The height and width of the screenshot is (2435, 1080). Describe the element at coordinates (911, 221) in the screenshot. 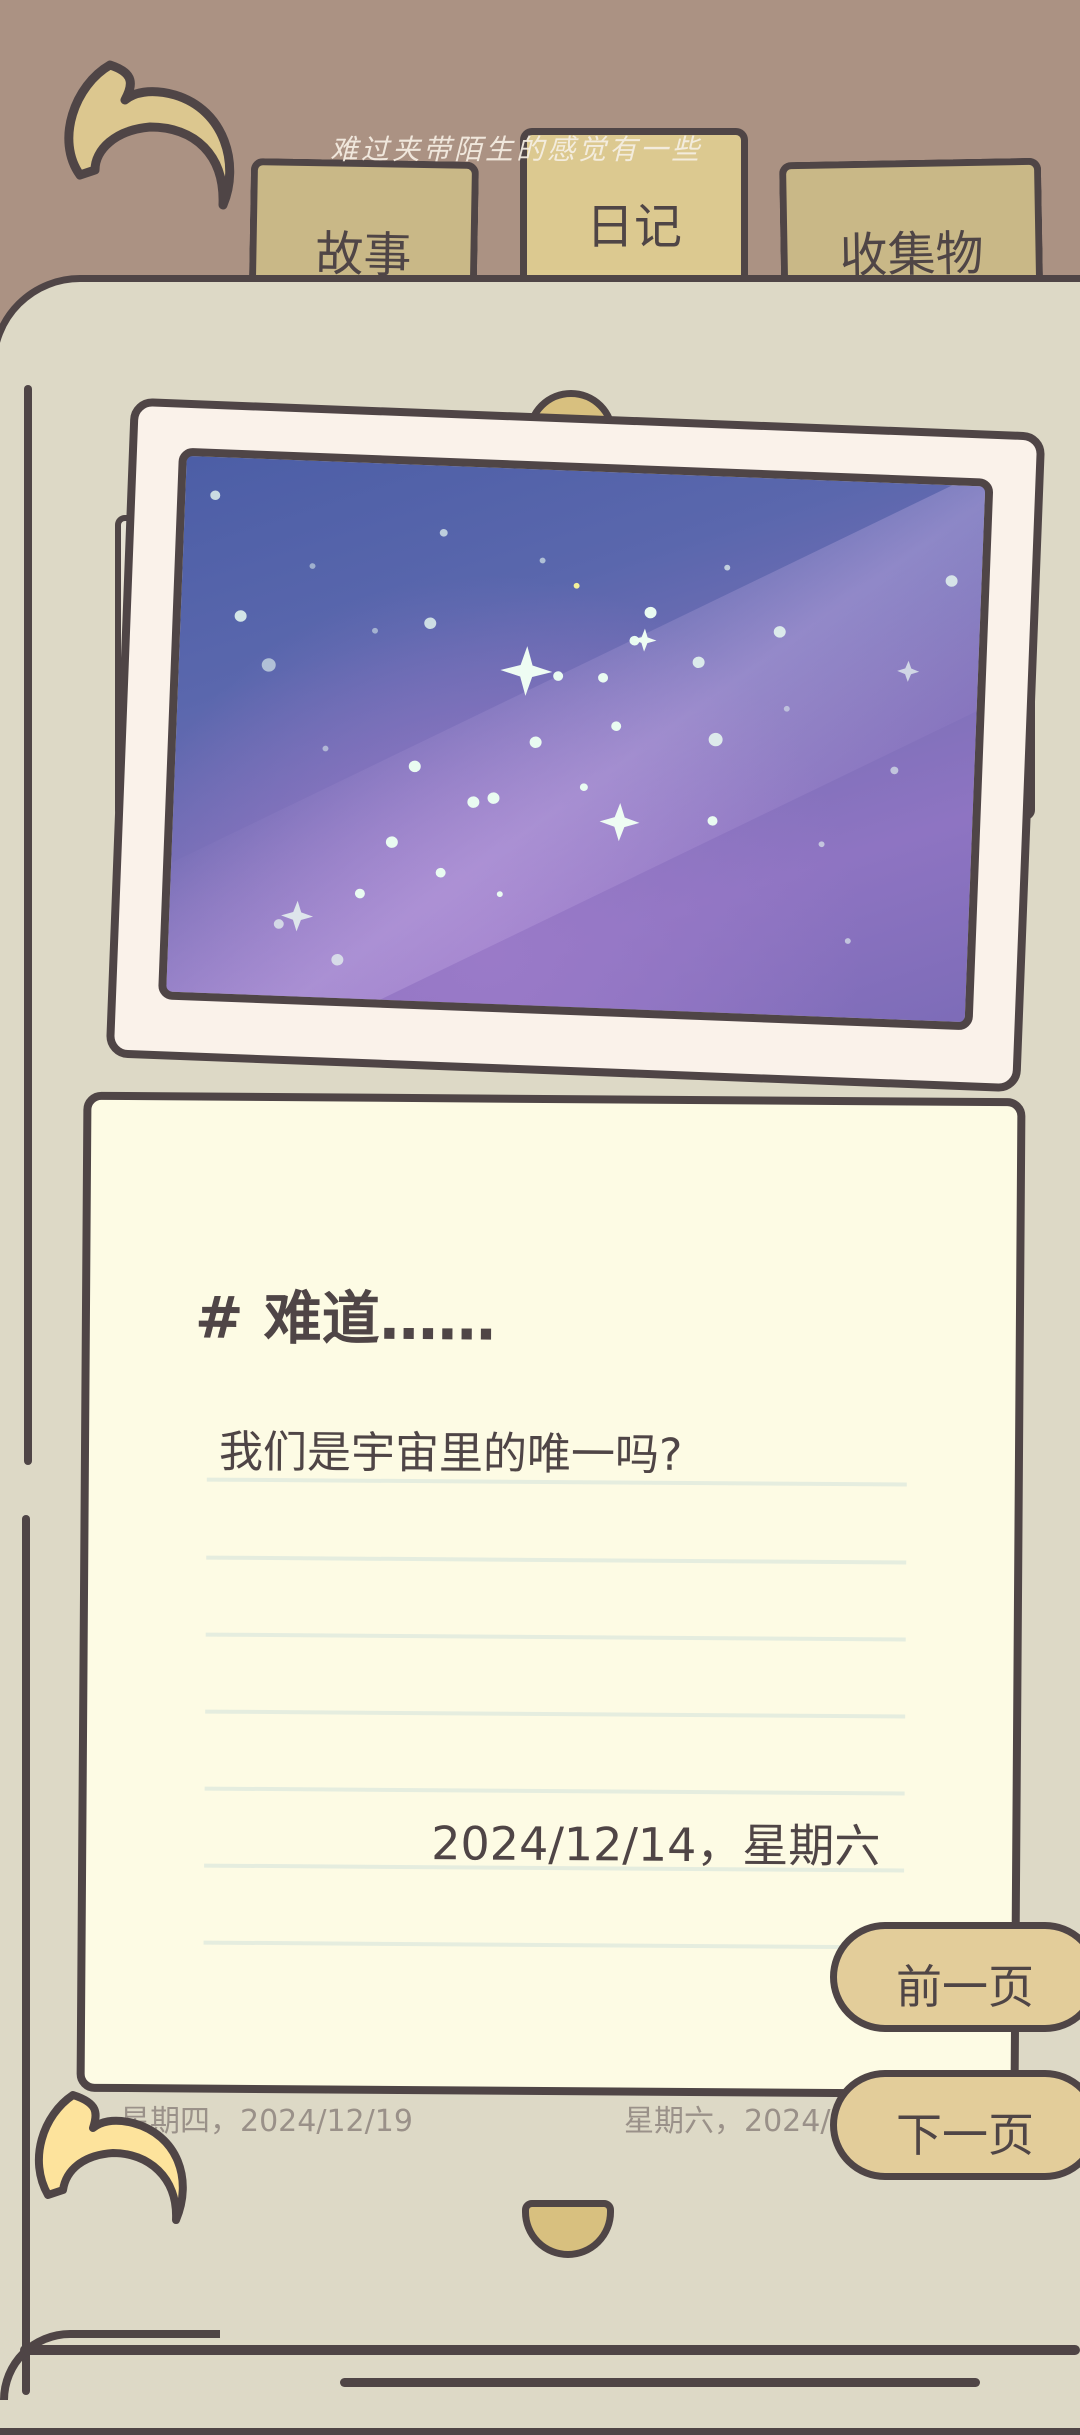

I see `tab-collection: 收集物` at that location.